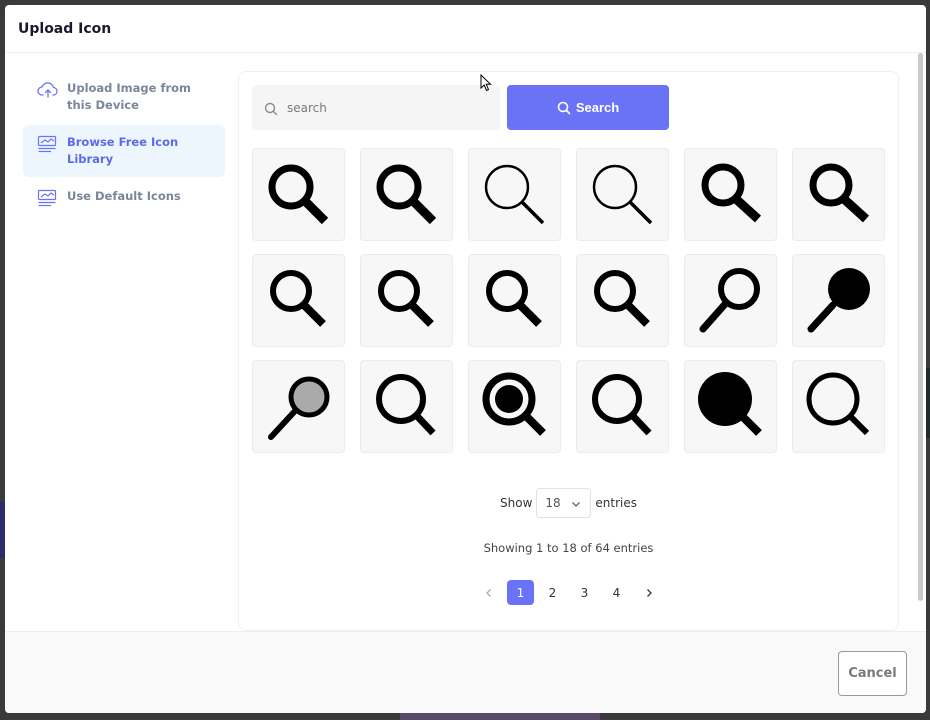  I want to click on magnifier-gray-lens-icon, so click(298, 408).